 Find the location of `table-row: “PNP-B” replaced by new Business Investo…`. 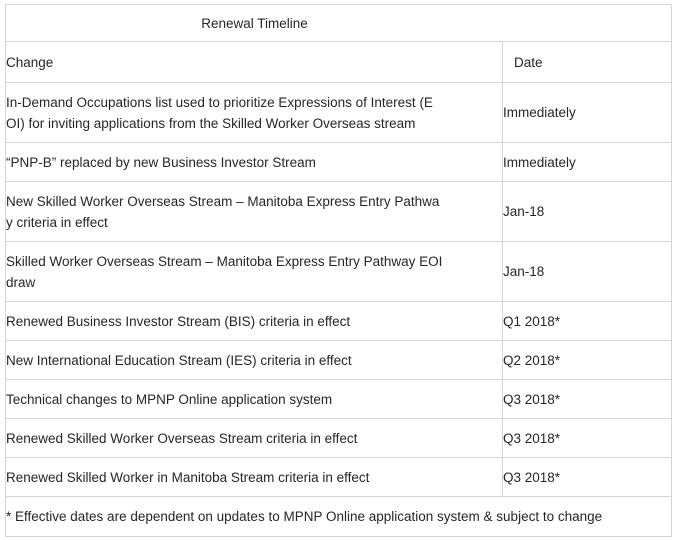

table-row: “PNP-B” replaced by new Business Investo… is located at coordinates (338, 162).